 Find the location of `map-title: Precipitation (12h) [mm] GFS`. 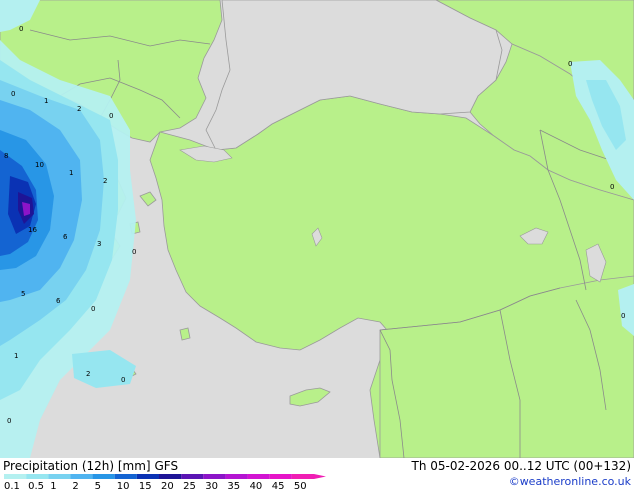

map-title: Precipitation (12h) [mm] GFS is located at coordinates (90, 466).